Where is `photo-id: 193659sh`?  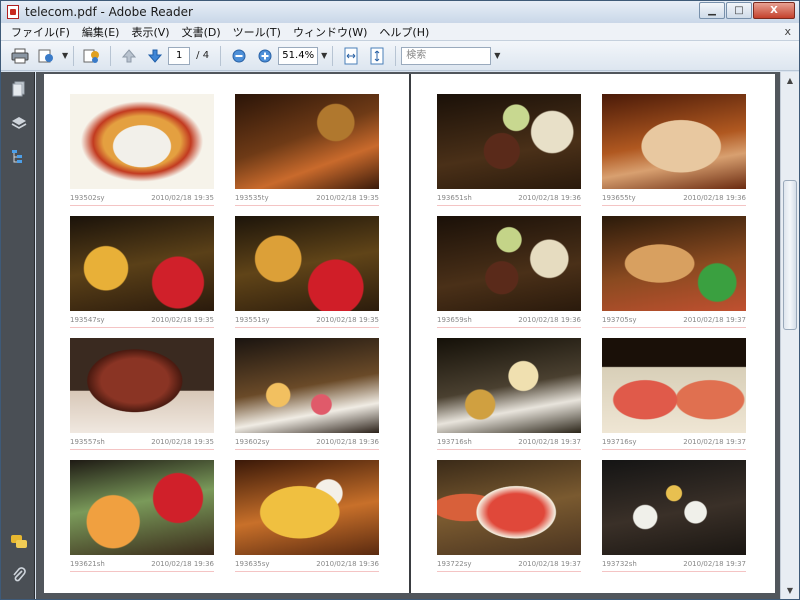
photo-id: 193659sh is located at coordinates (454, 320).